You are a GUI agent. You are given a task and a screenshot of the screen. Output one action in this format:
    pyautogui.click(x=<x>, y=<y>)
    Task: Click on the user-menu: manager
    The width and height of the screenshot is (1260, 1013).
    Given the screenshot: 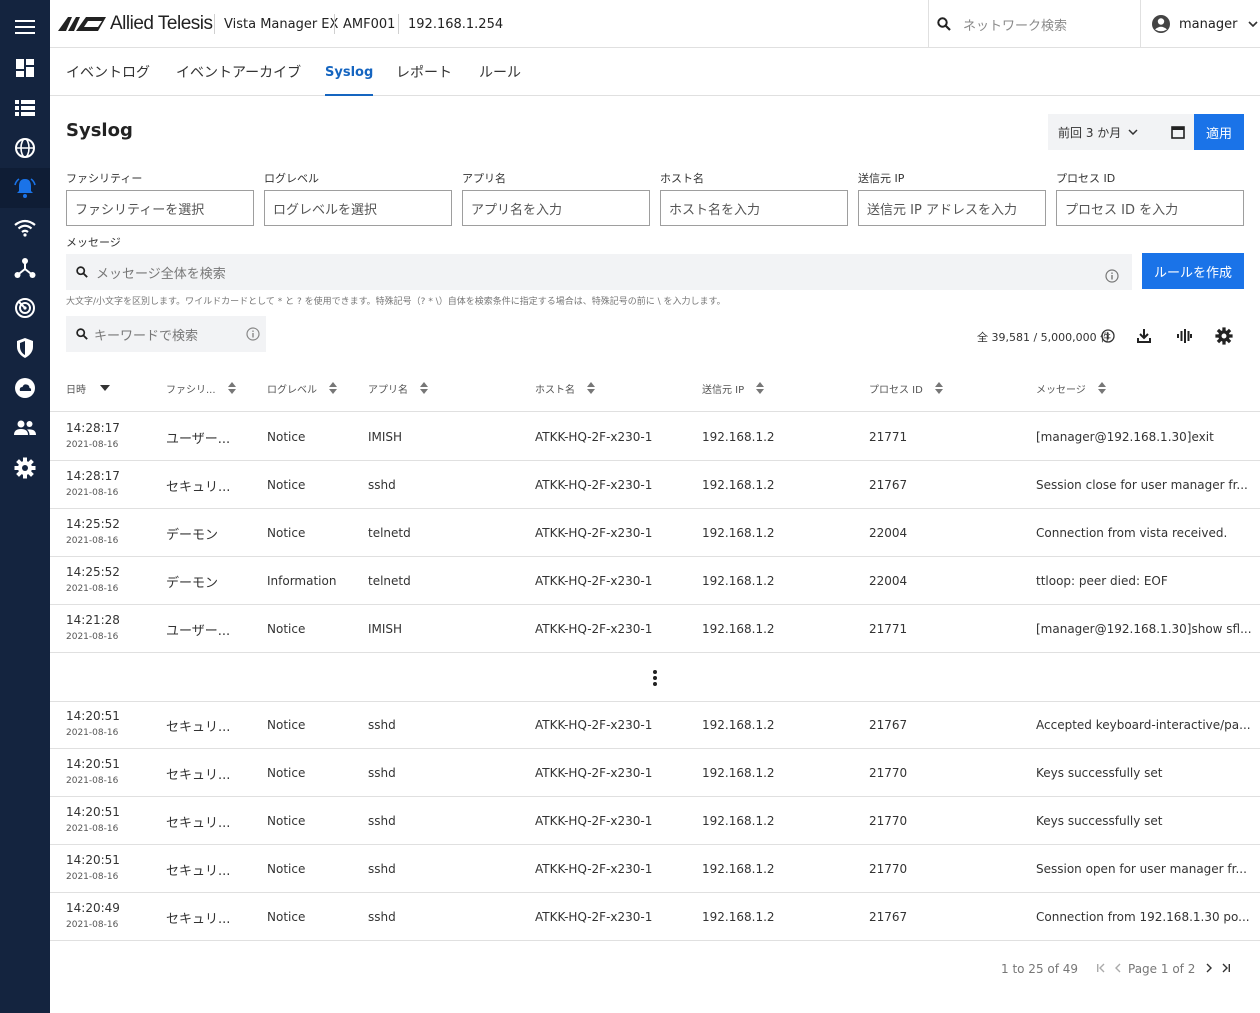 What is the action you would take?
    pyautogui.click(x=1200, y=24)
    